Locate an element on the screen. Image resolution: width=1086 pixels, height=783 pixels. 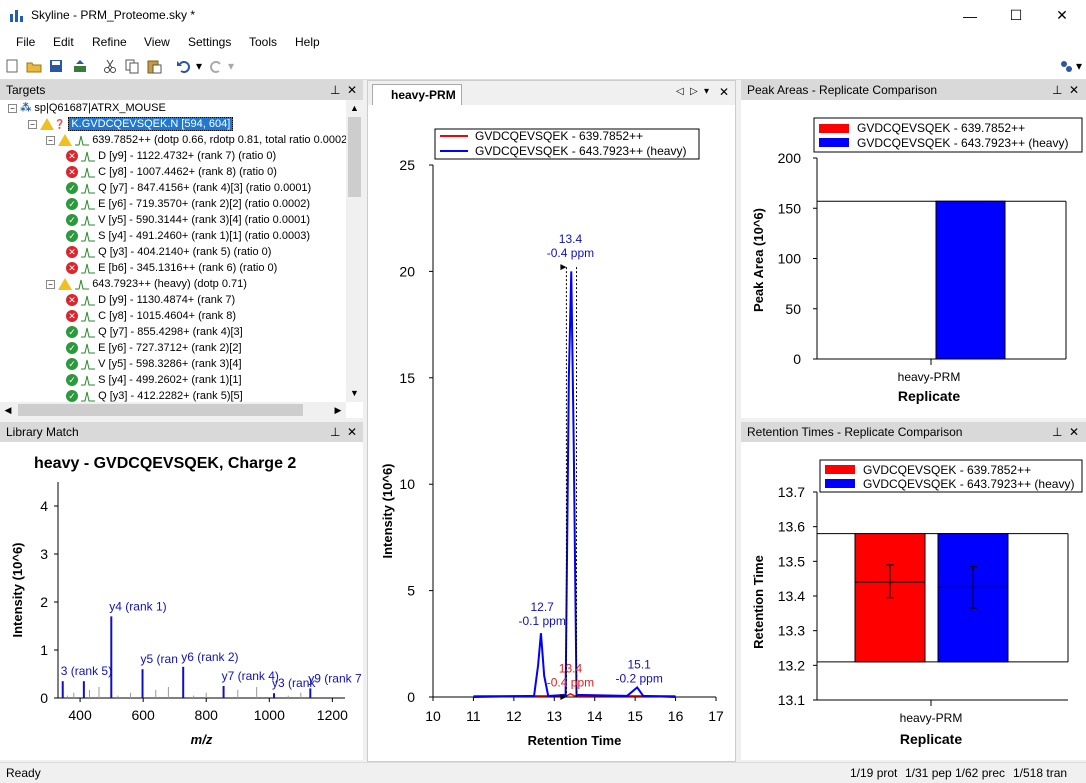
paste-icon is located at coordinates (154, 66).